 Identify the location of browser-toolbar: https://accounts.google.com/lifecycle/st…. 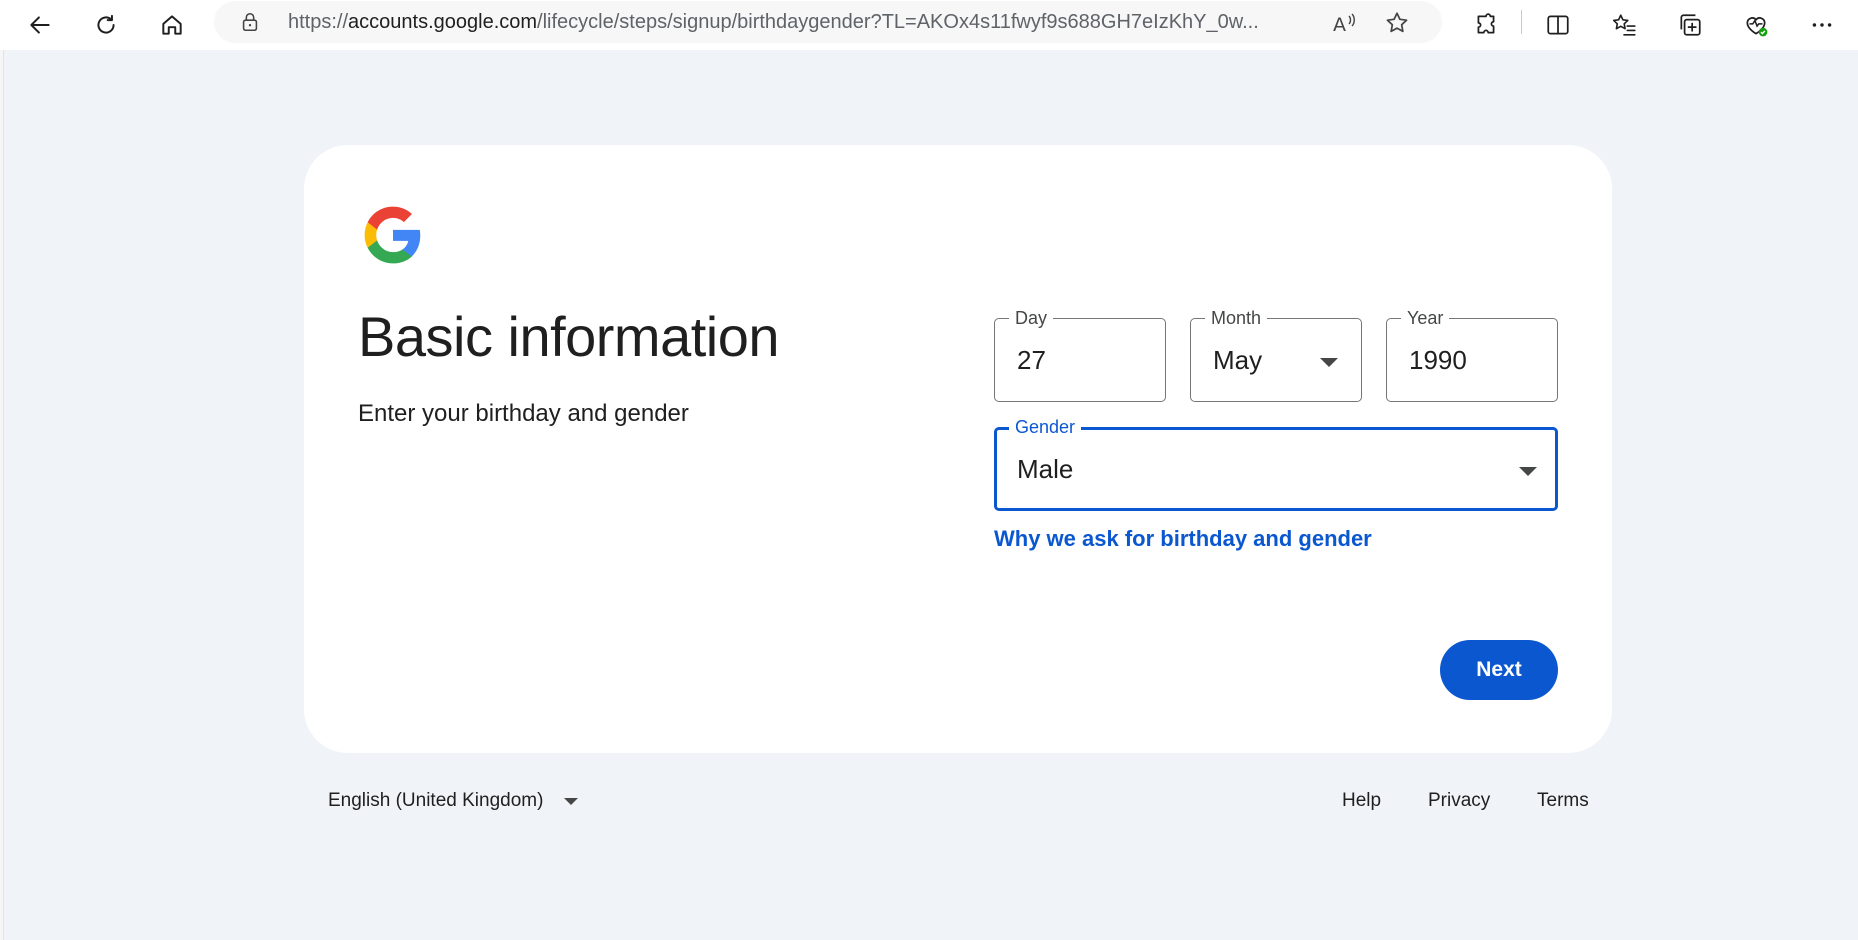
(929, 25).